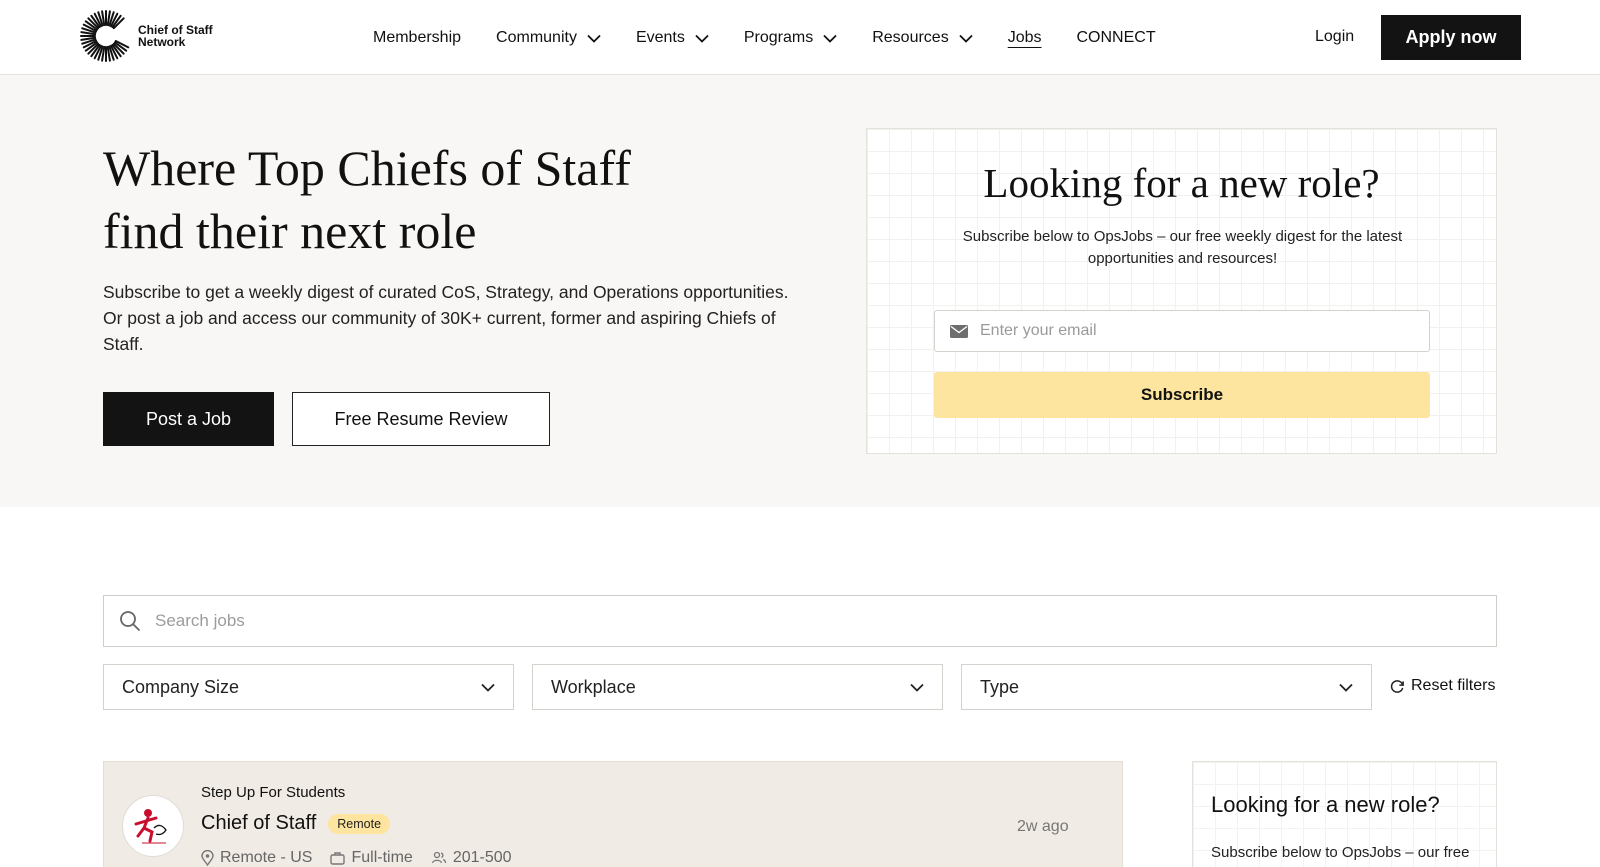 This screenshot has height=867, width=1600. What do you see at coordinates (258, 823) in the screenshot?
I see `job-title: Chief of Staff` at bounding box center [258, 823].